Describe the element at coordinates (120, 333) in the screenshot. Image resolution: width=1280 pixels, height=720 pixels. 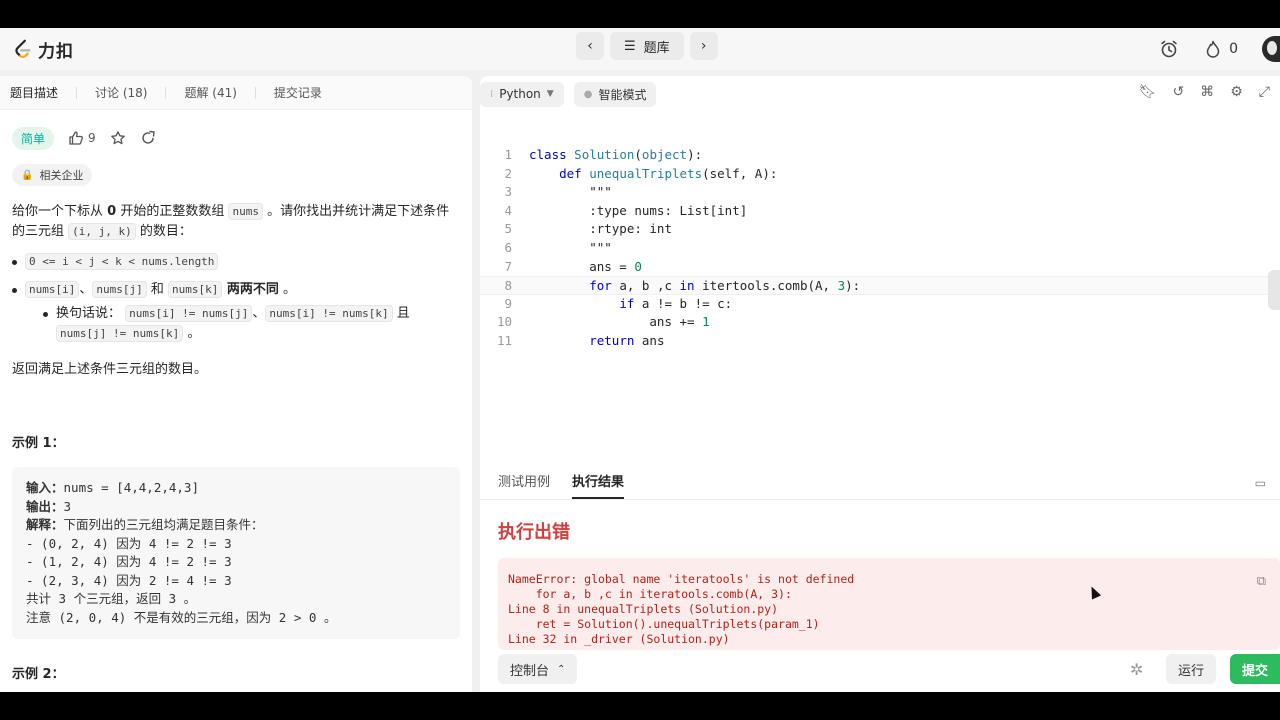
I see `inline-code: nums[j] != nums[k]` at that location.